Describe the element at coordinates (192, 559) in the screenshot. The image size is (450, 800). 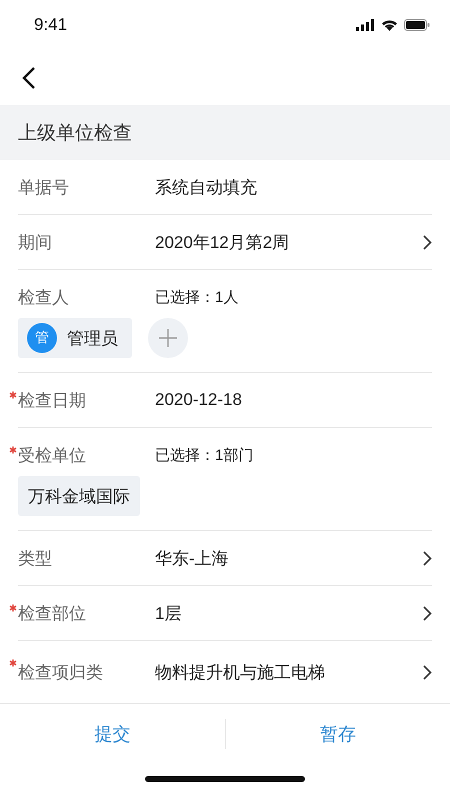
I see `field-value: 华东-上海` at that location.